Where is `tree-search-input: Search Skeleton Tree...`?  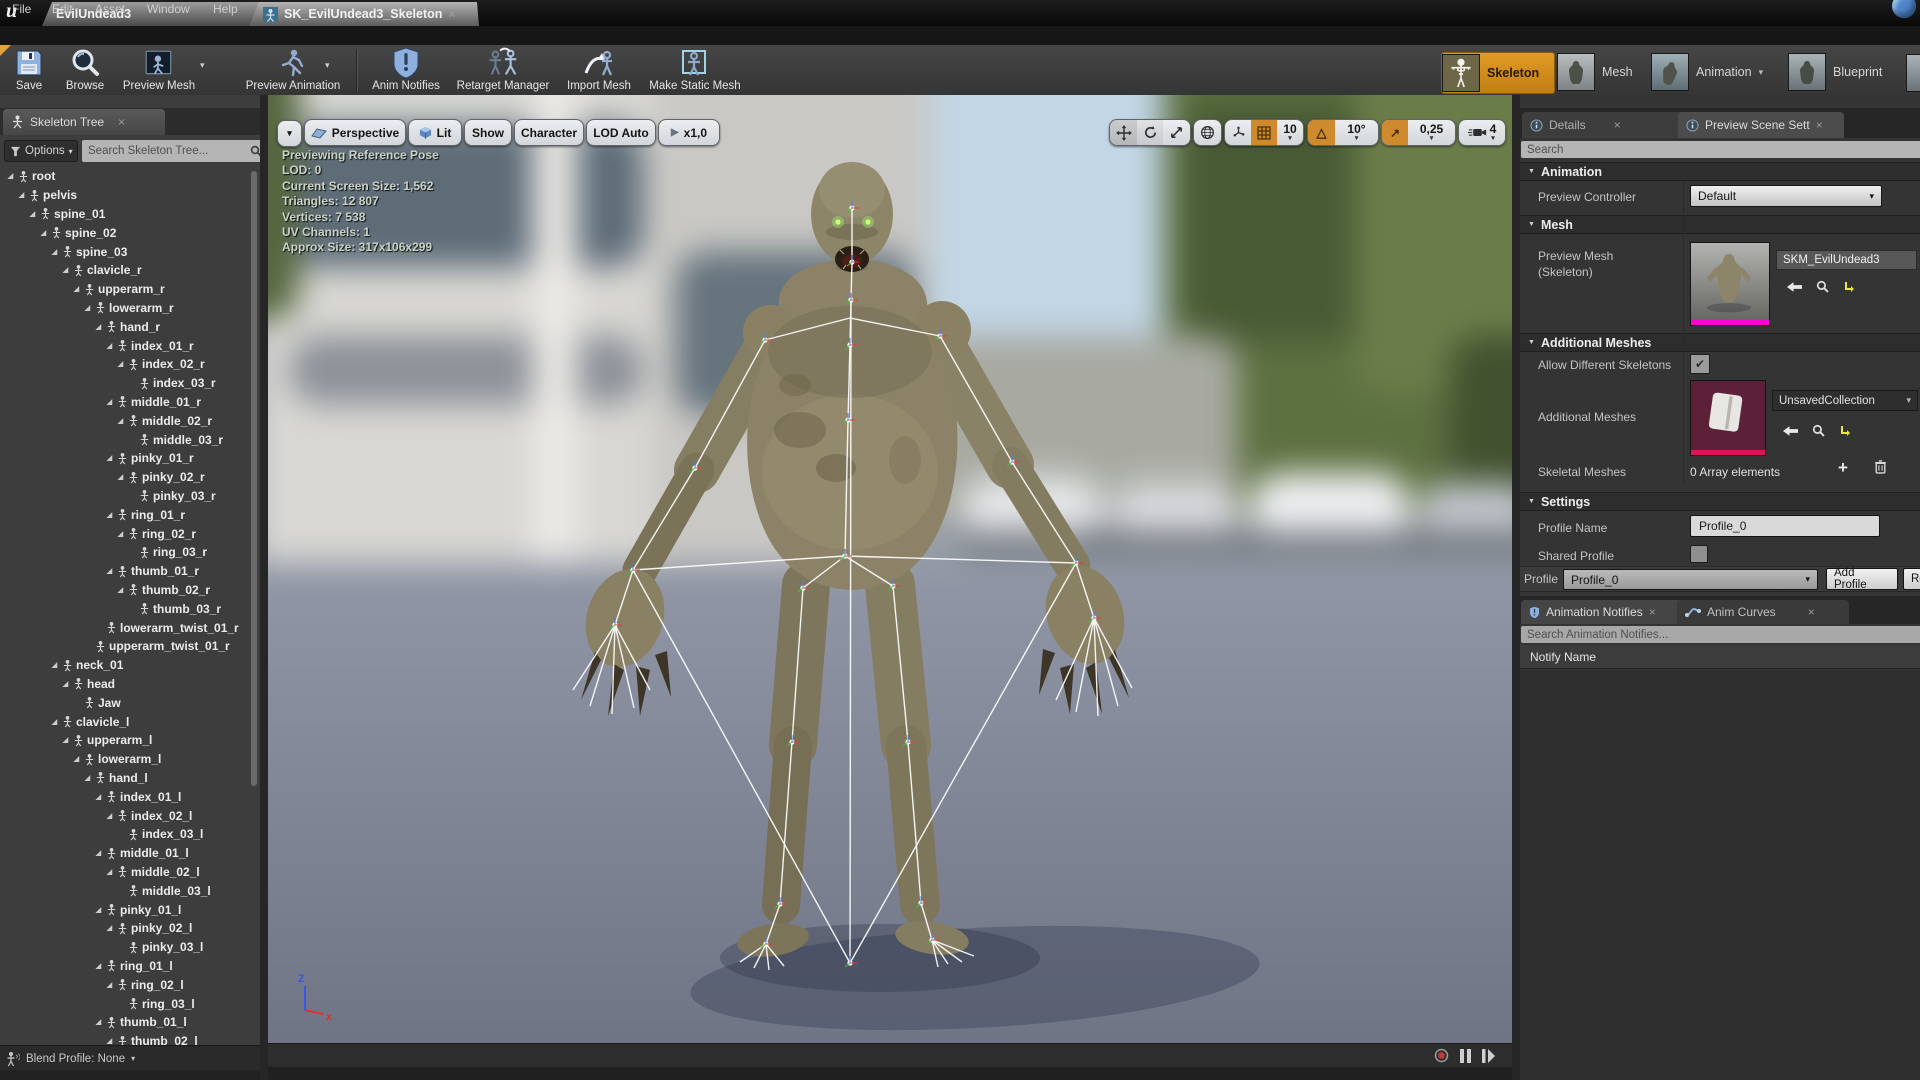
tree-search-input: Search Skeleton Tree... is located at coordinates (175, 151).